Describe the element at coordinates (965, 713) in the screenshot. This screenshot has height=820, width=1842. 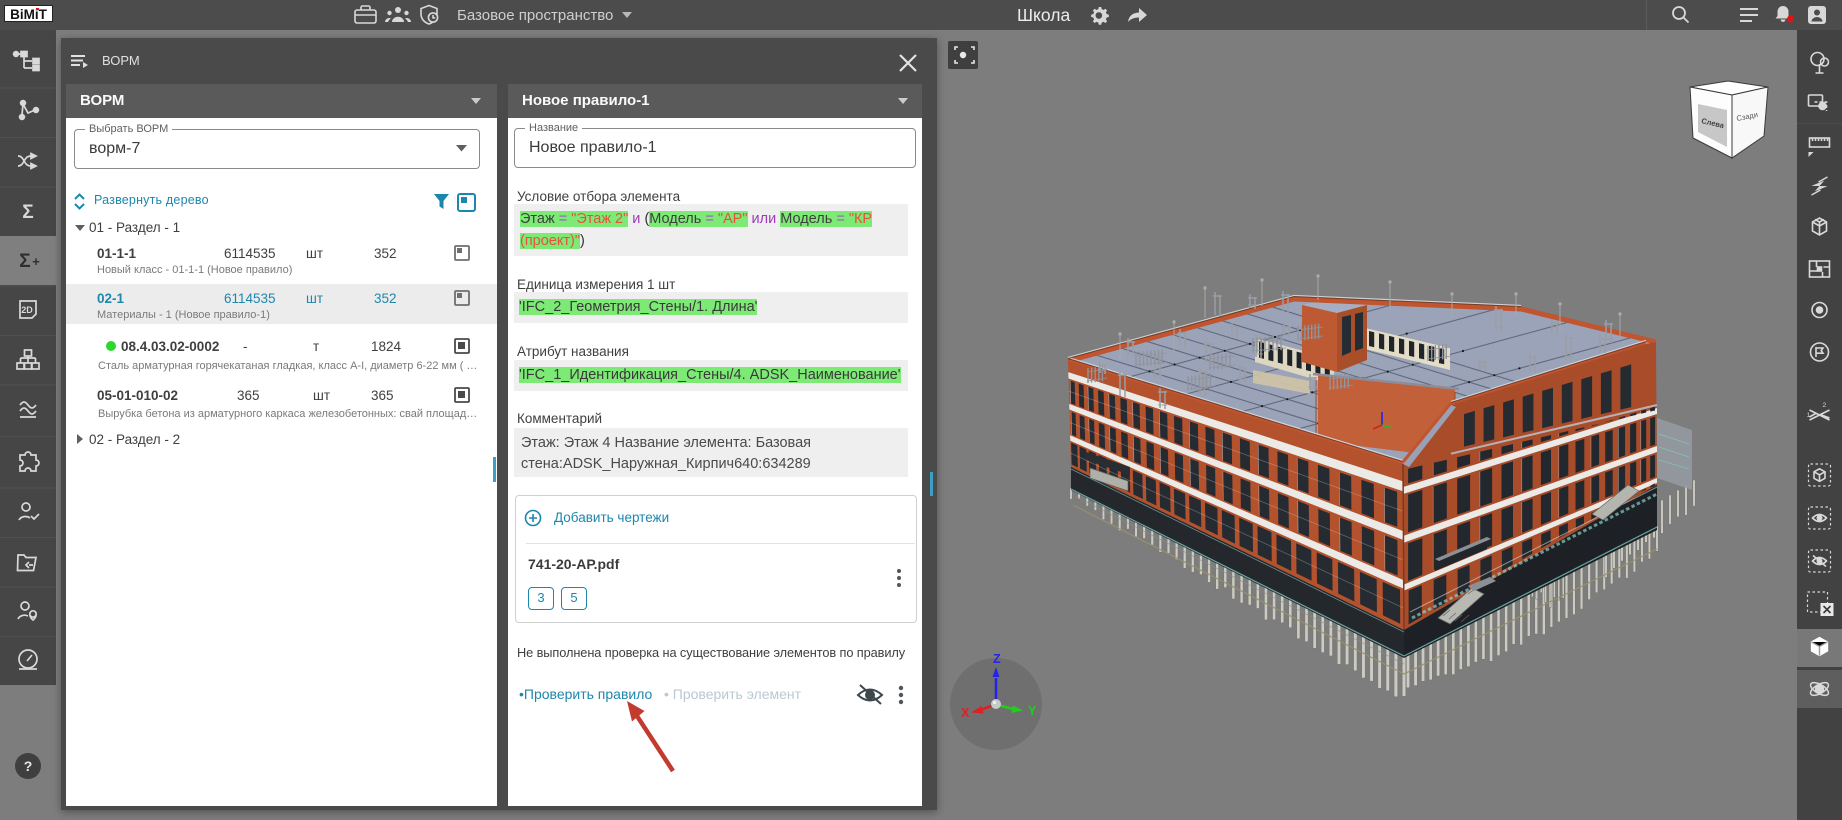
I see `svg-text: X` at that location.